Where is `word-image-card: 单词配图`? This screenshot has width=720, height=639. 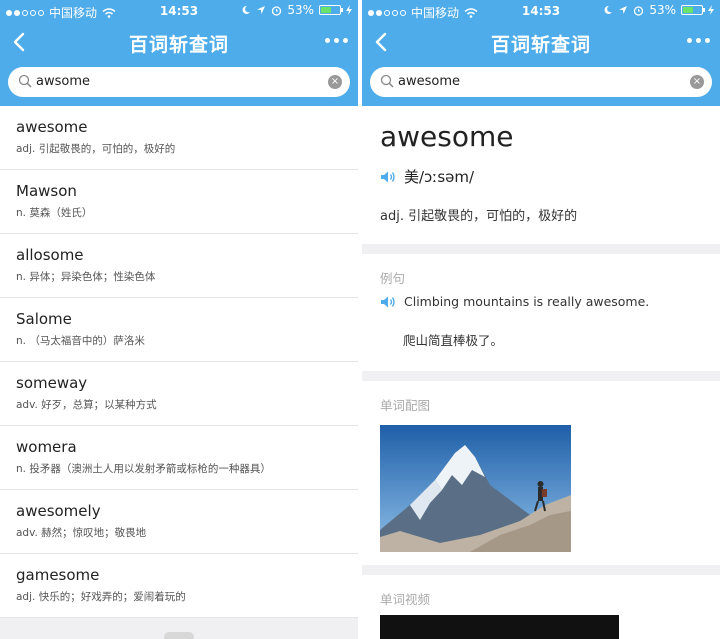
word-image-card: 单词配图 is located at coordinates (541, 473).